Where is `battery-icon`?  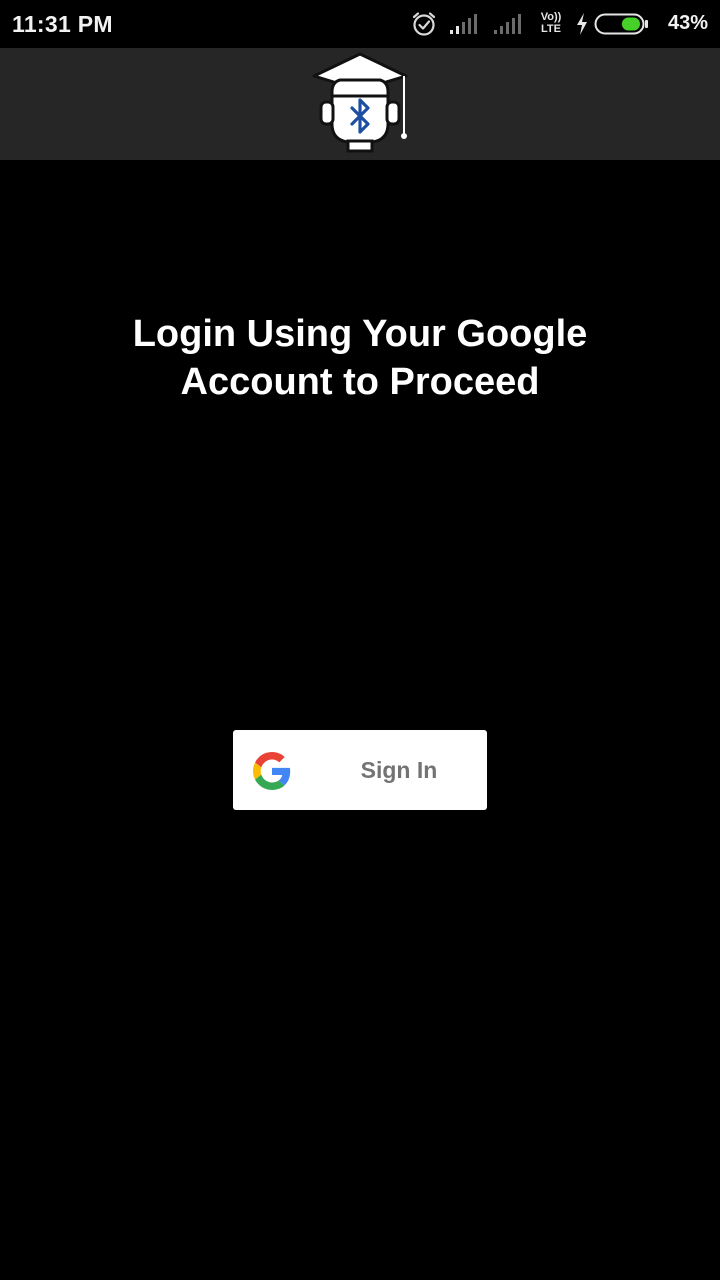
battery-icon is located at coordinates (621, 24).